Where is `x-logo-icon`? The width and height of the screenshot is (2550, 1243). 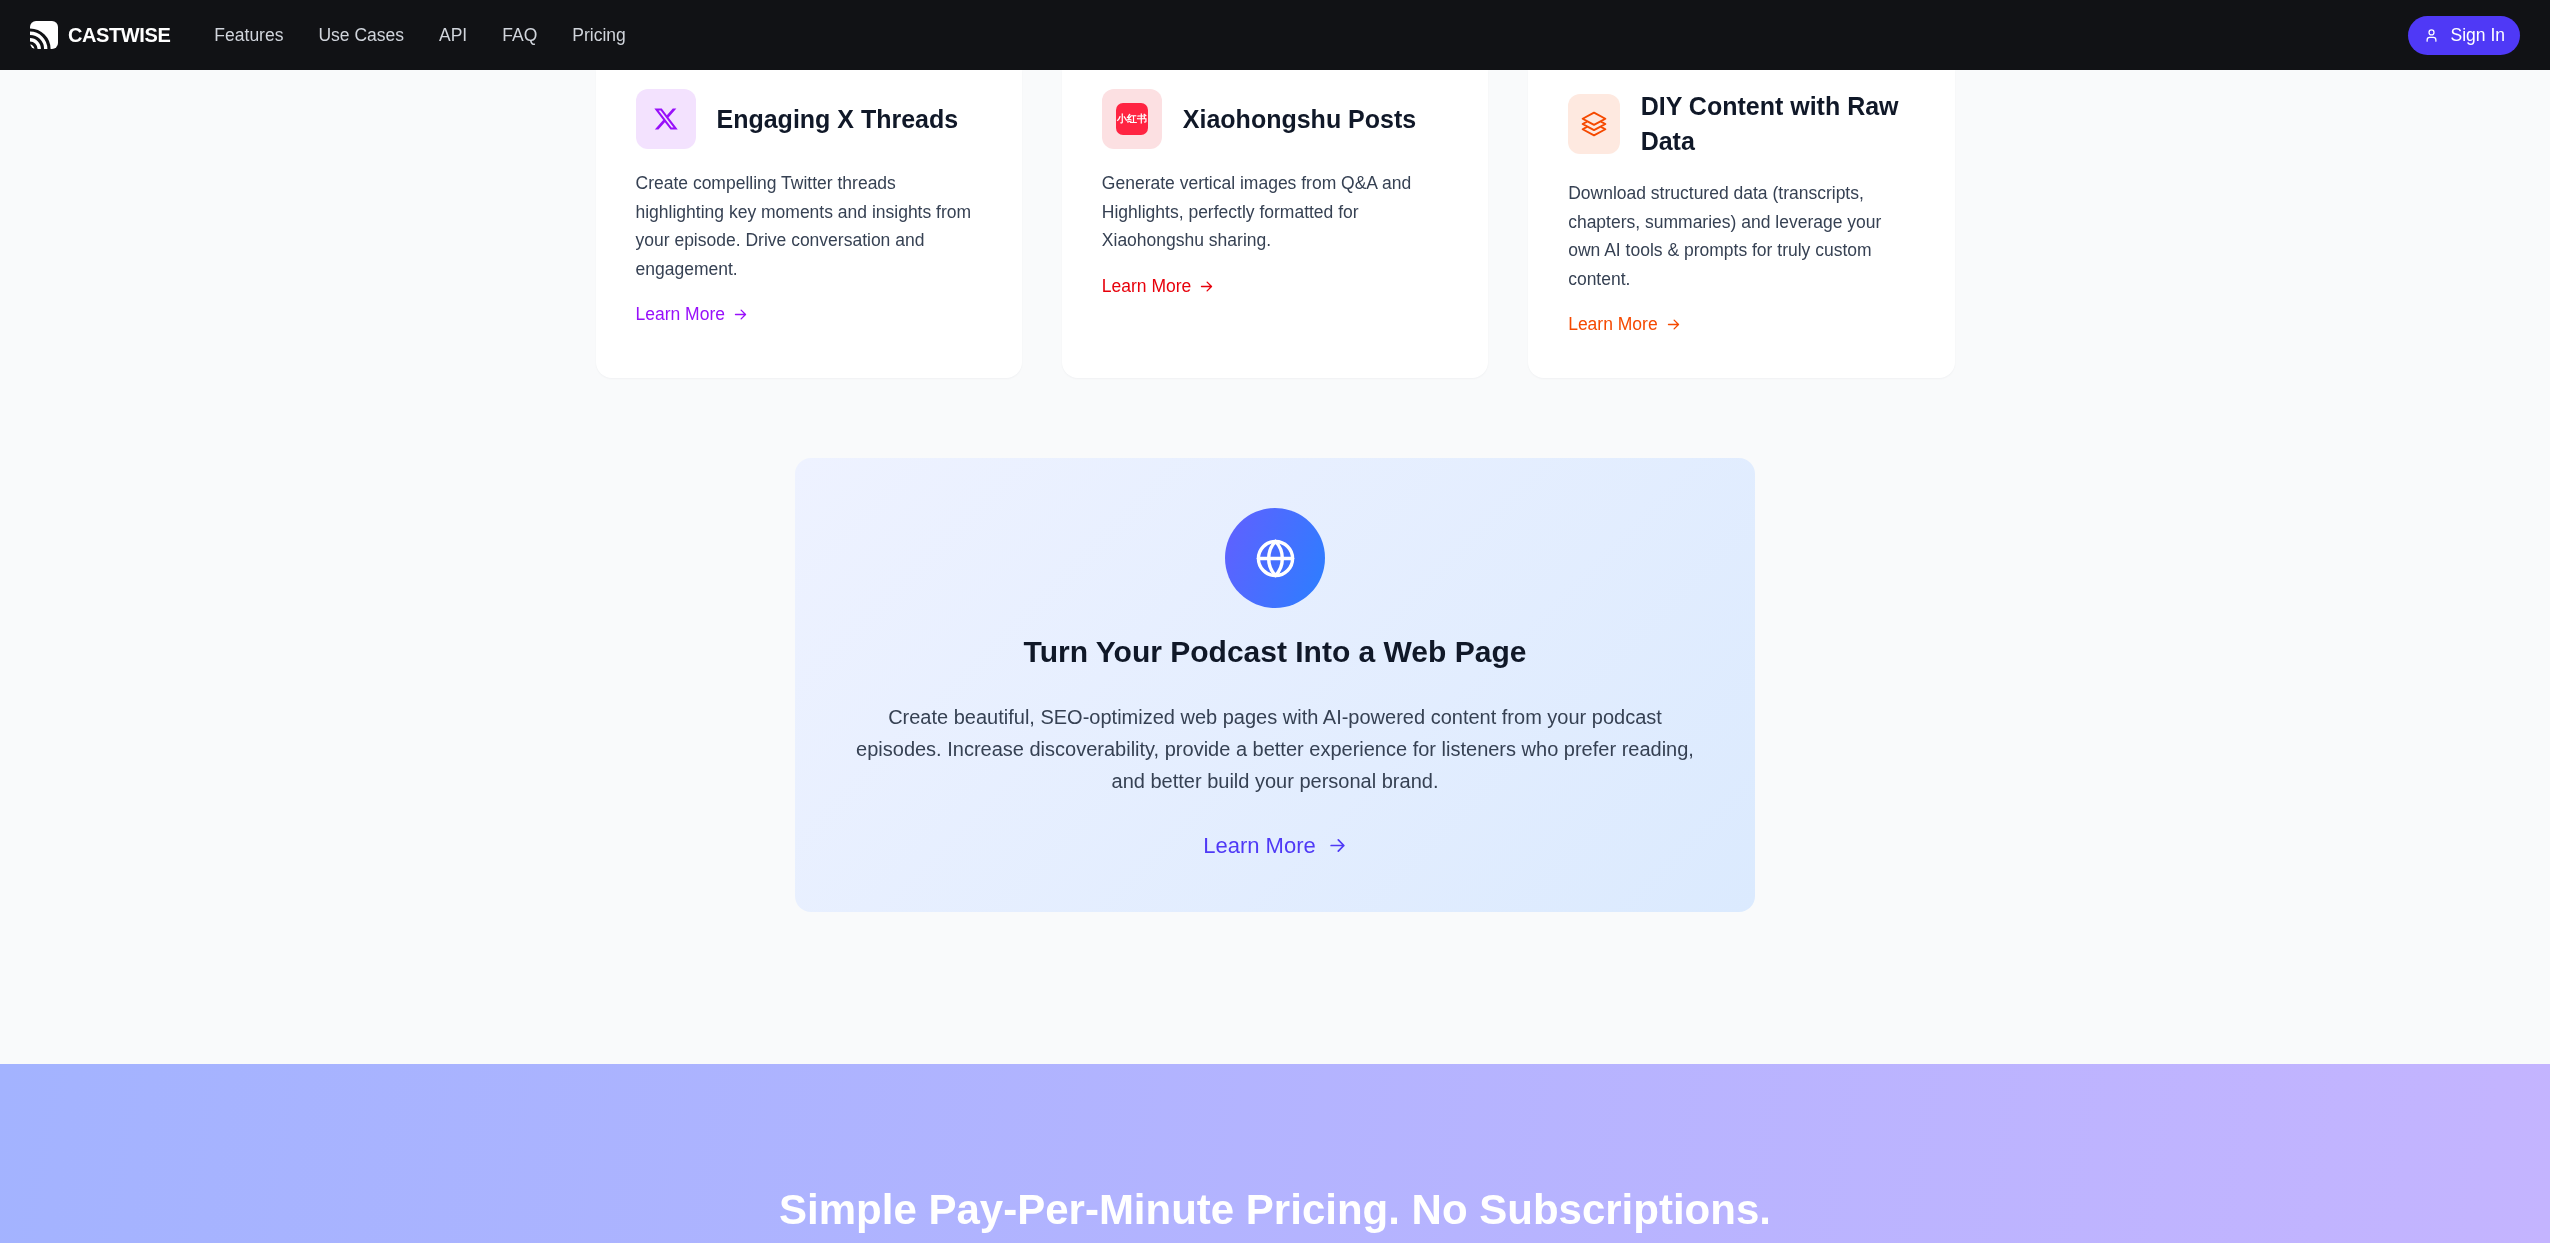 x-logo-icon is located at coordinates (665, 119).